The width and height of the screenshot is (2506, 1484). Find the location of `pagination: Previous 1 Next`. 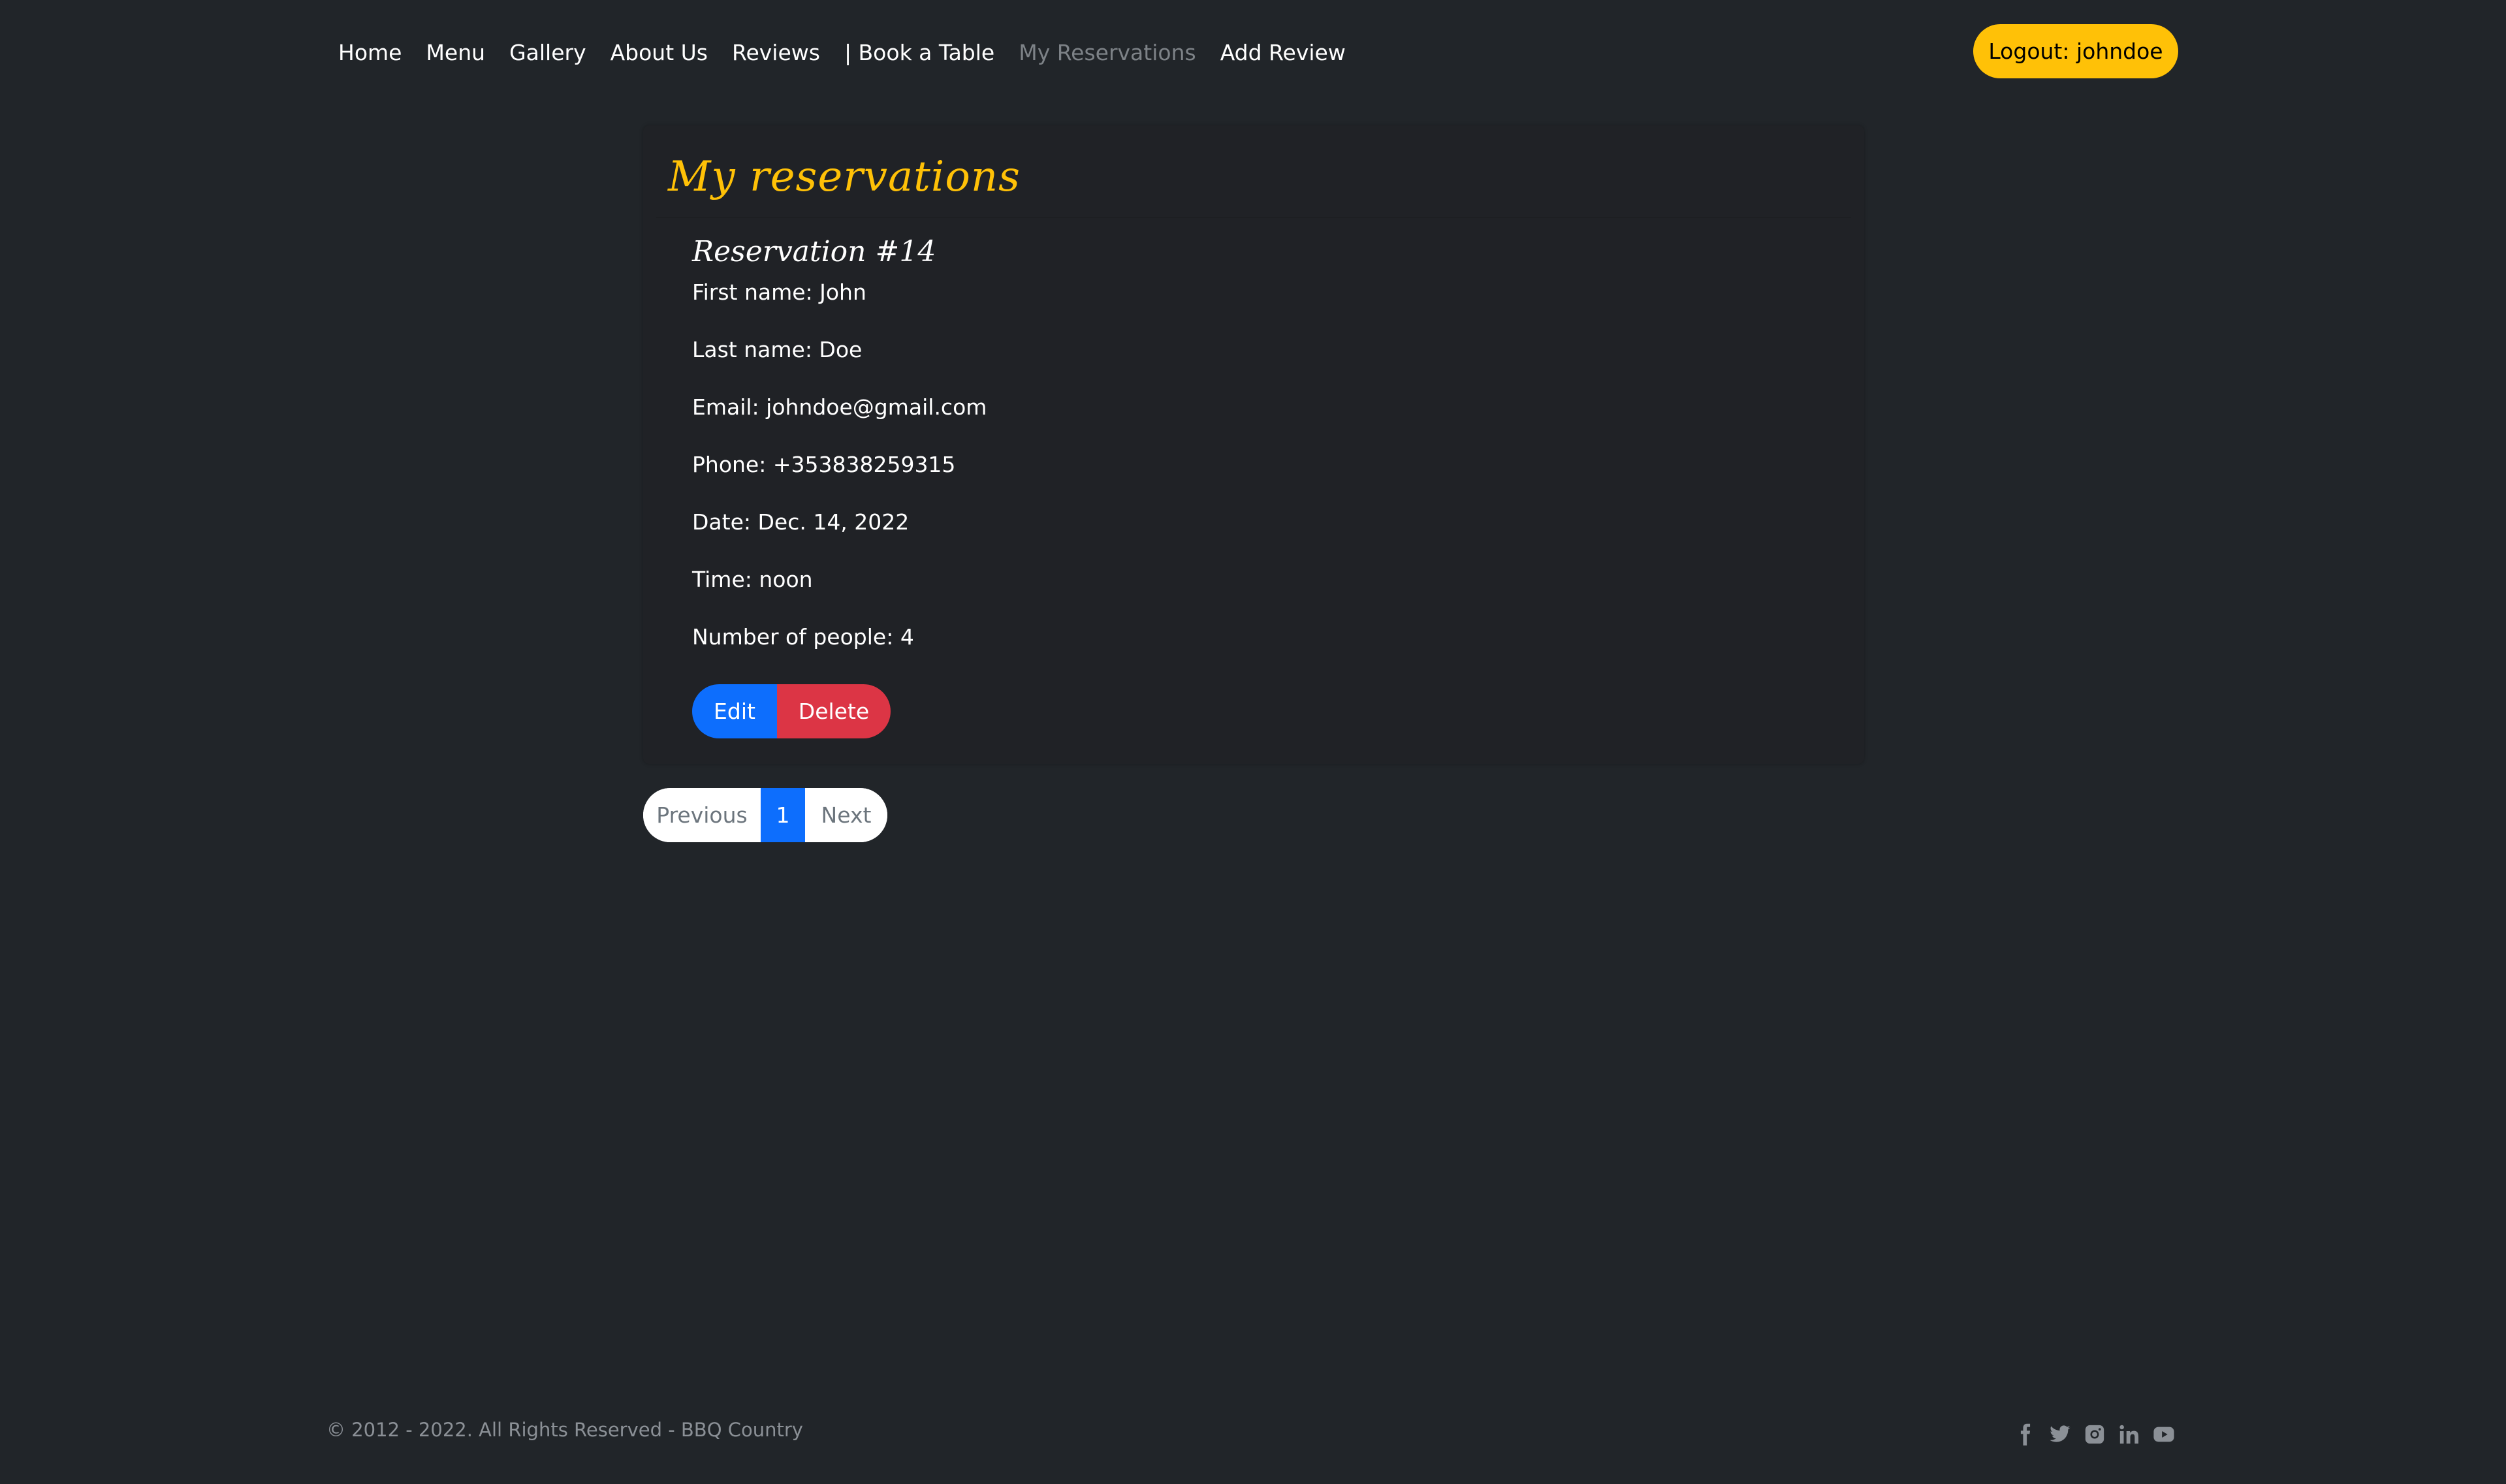

pagination: Previous 1 Next is located at coordinates (765, 815).